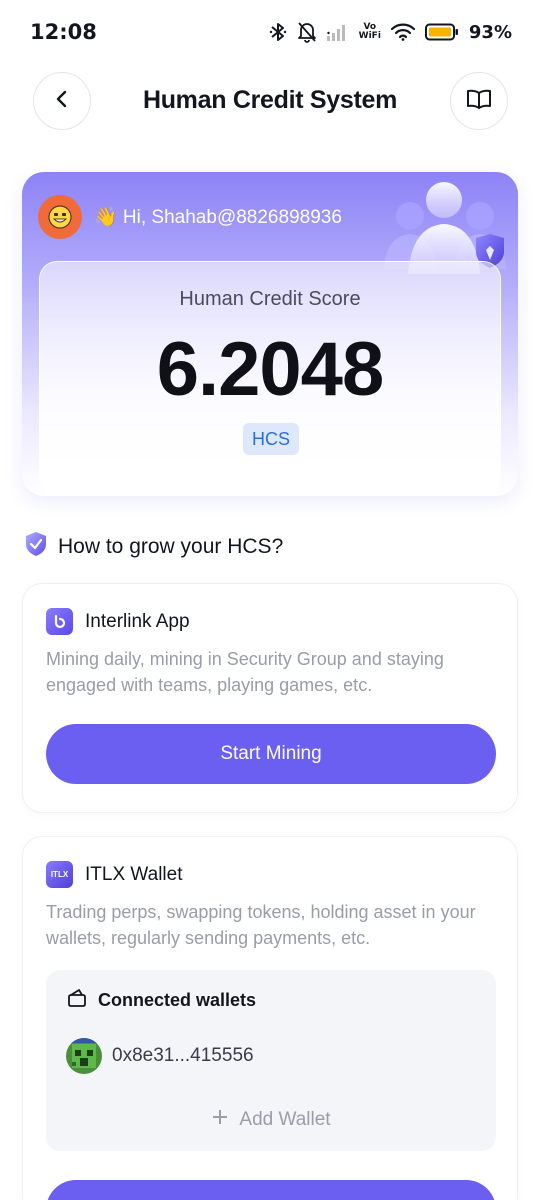 This screenshot has width=540, height=1200. What do you see at coordinates (84, 1056) in the screenshot?
I see `wallet-avatar` at bounding box center [84, 1056].